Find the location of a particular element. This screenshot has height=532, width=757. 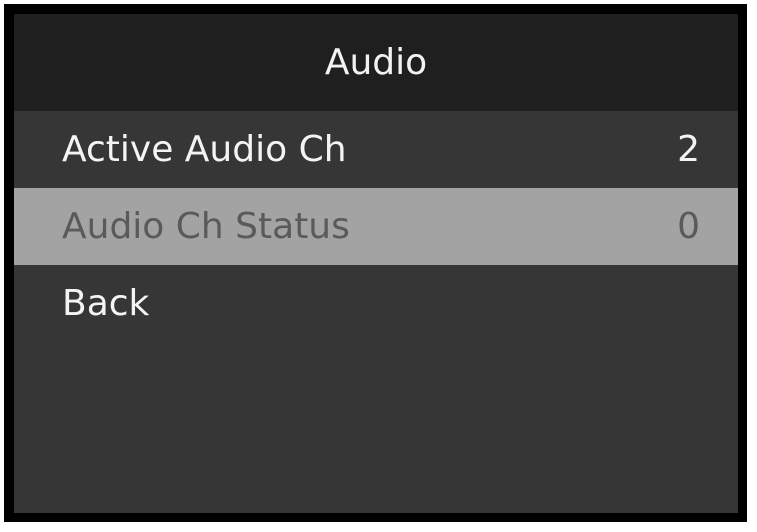

menu-item-value: 2 is located at coordinates (688, 149).